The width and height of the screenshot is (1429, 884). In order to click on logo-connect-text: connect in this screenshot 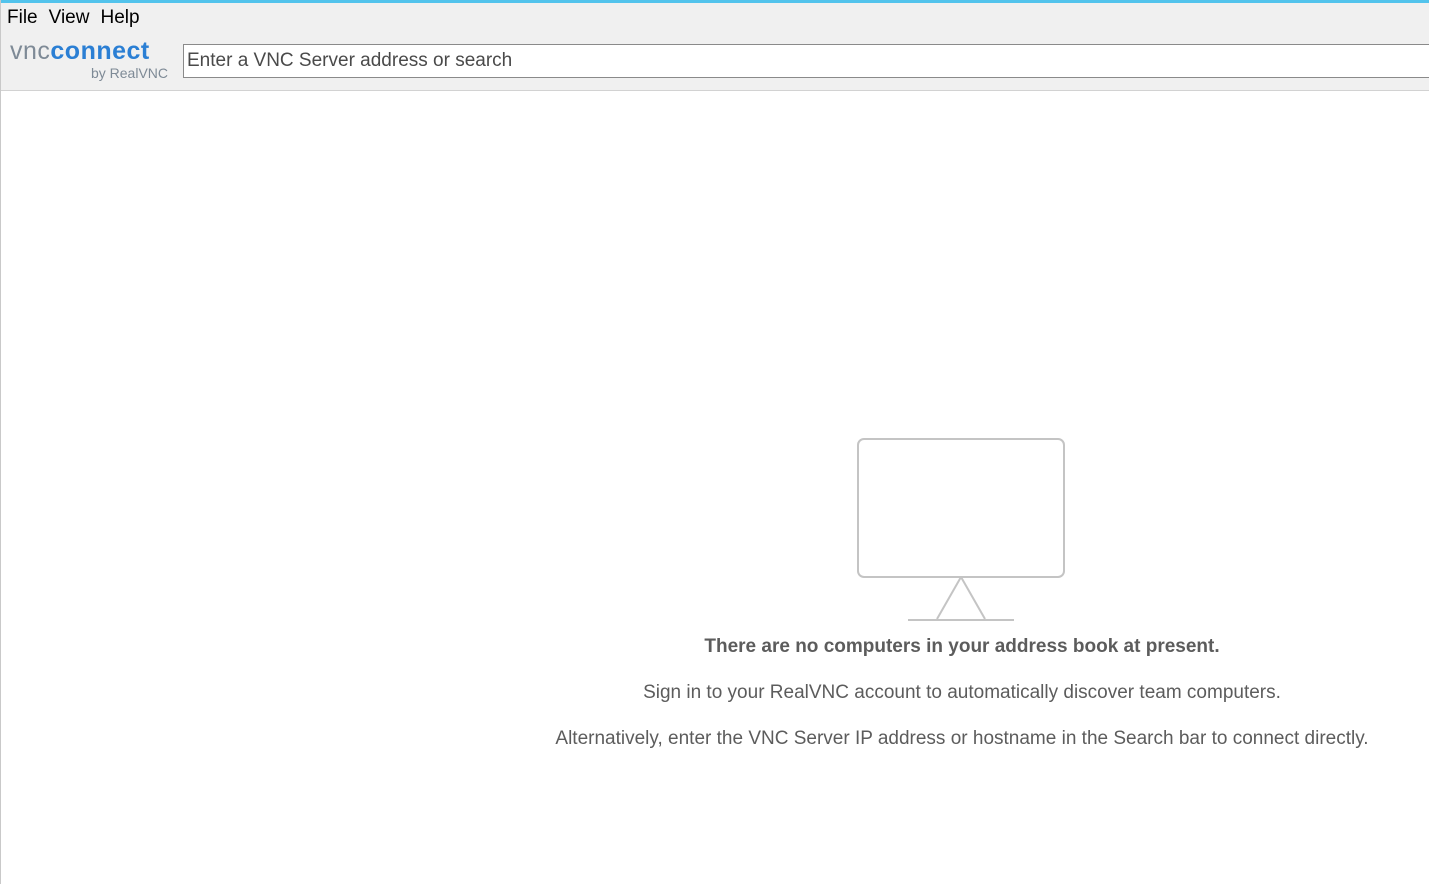, I will do `click(100, 51)`.